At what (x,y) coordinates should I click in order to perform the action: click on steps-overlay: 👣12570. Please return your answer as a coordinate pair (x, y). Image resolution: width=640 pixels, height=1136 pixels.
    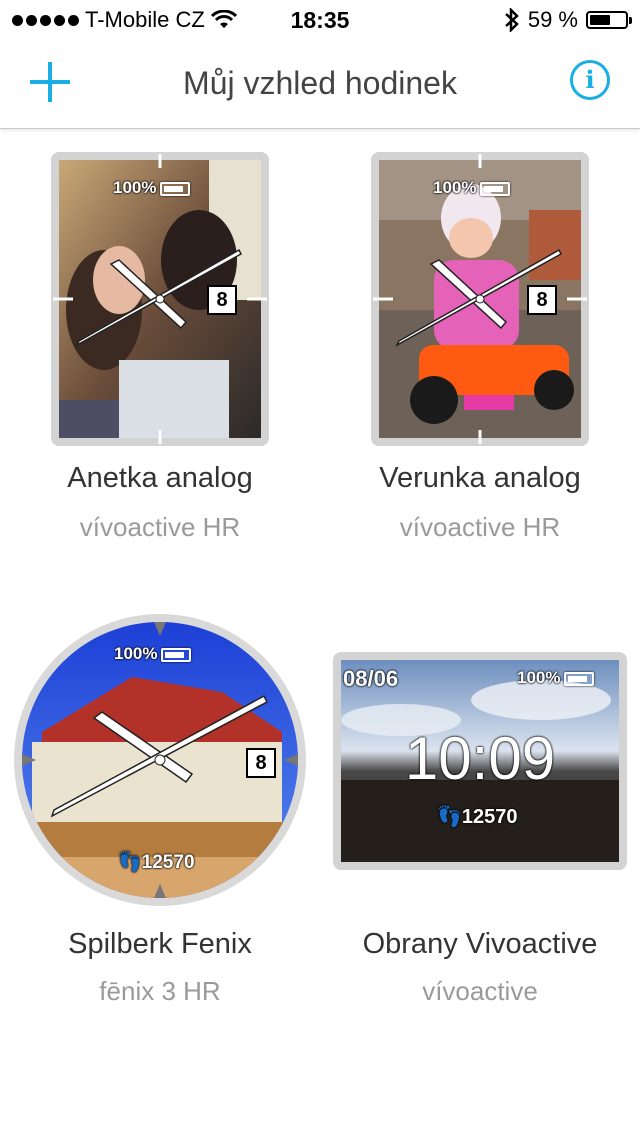
    Looking at the image, I should click on (477, 817).